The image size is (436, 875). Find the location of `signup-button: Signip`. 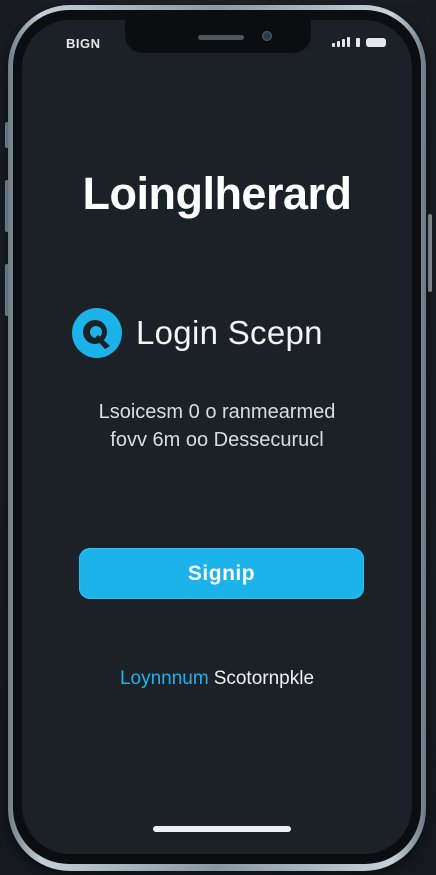

signup-button: Signip is located at coordinates (221, 573).